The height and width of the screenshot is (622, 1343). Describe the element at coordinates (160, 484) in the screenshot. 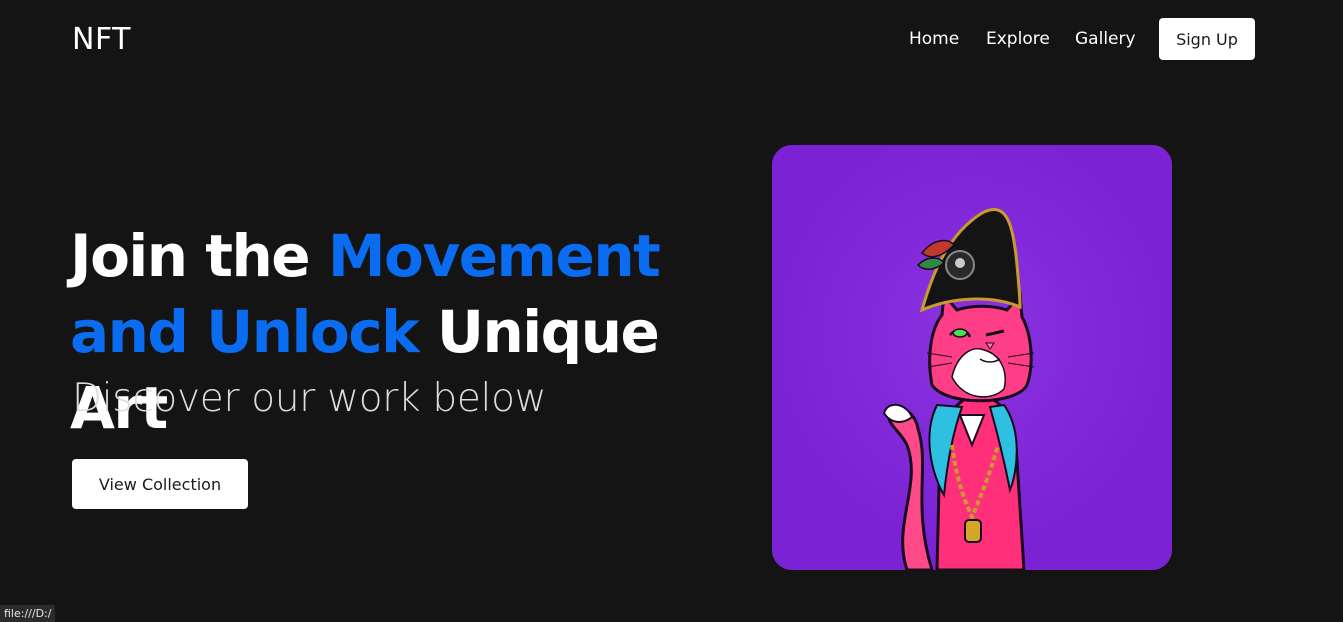

I see `view-collection-button: View Collection` at that location.